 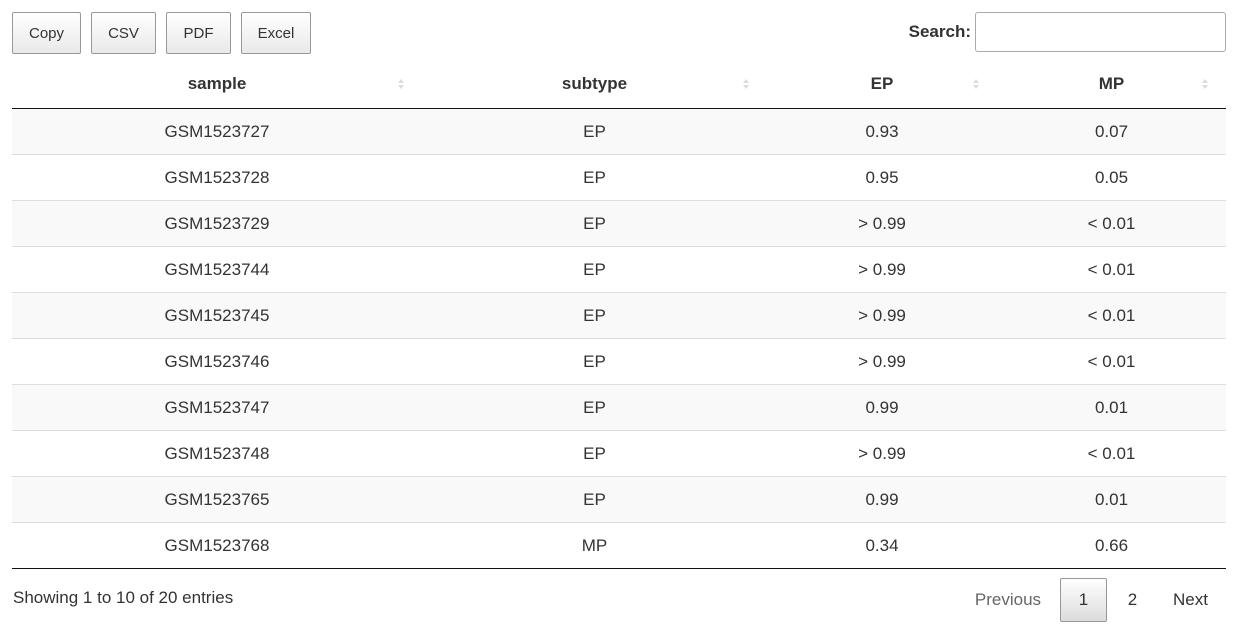 I want to click on table-info: Showing 1 to 10 of 20 entries, so click(x=123, y=597).